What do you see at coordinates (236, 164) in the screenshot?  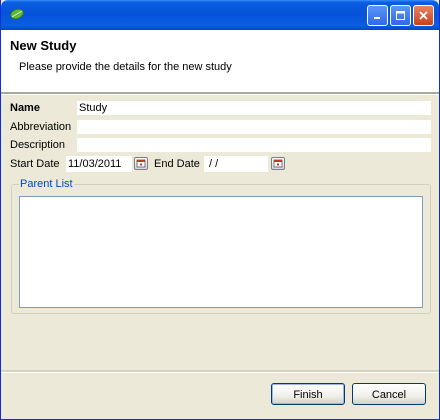 I see `end-date-field: / /` at bounding box center [236, 164].